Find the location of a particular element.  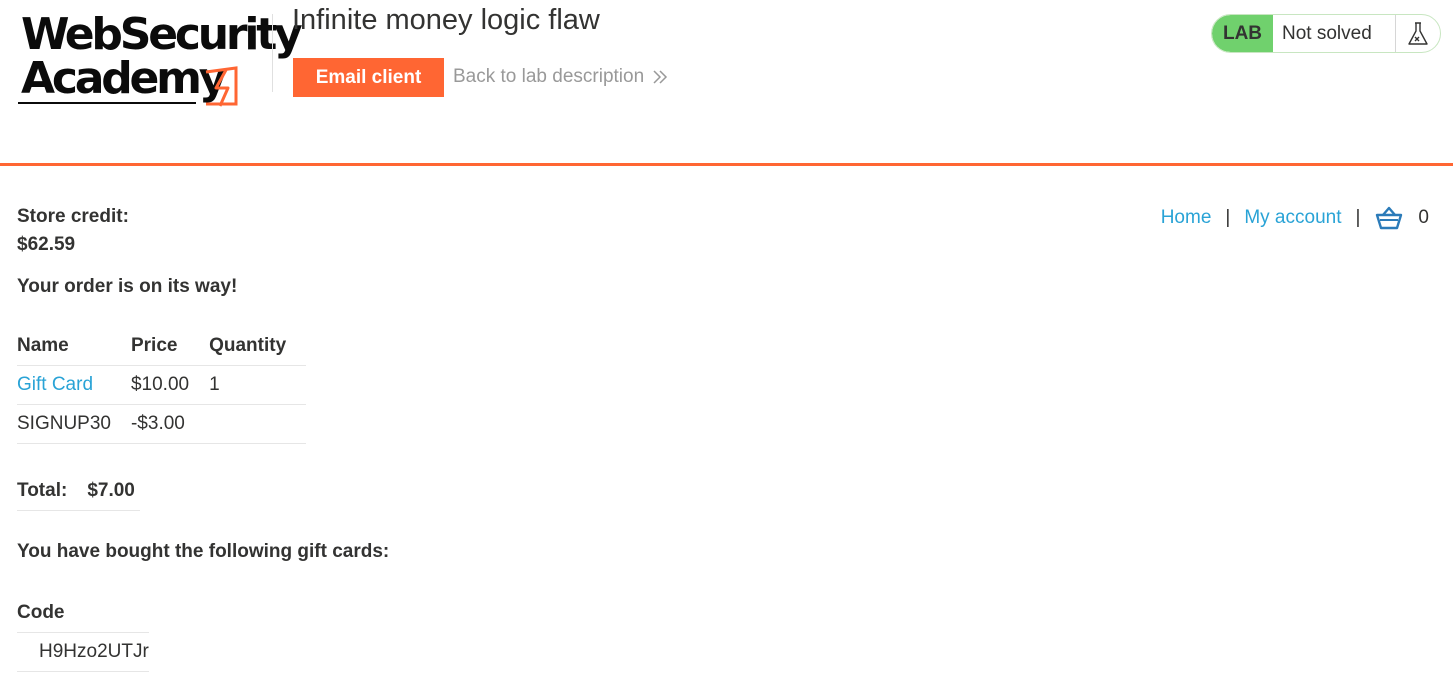

top-navigation: Home | My account | 0 is located at coordinates (1295, 218).